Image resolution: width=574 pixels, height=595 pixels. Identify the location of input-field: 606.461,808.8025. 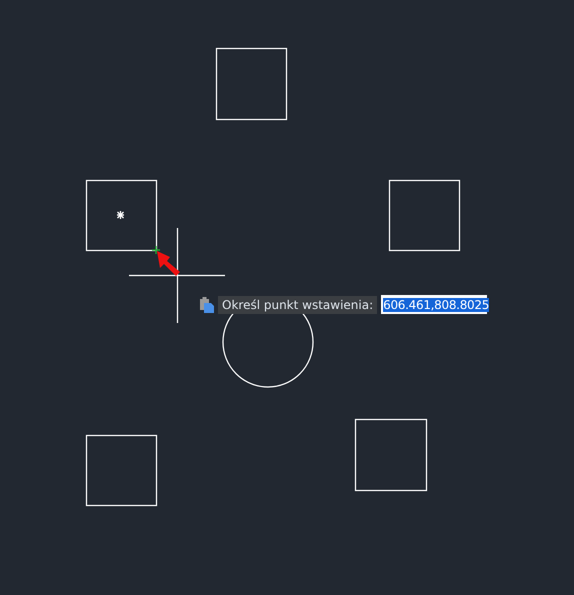
(434, 304).